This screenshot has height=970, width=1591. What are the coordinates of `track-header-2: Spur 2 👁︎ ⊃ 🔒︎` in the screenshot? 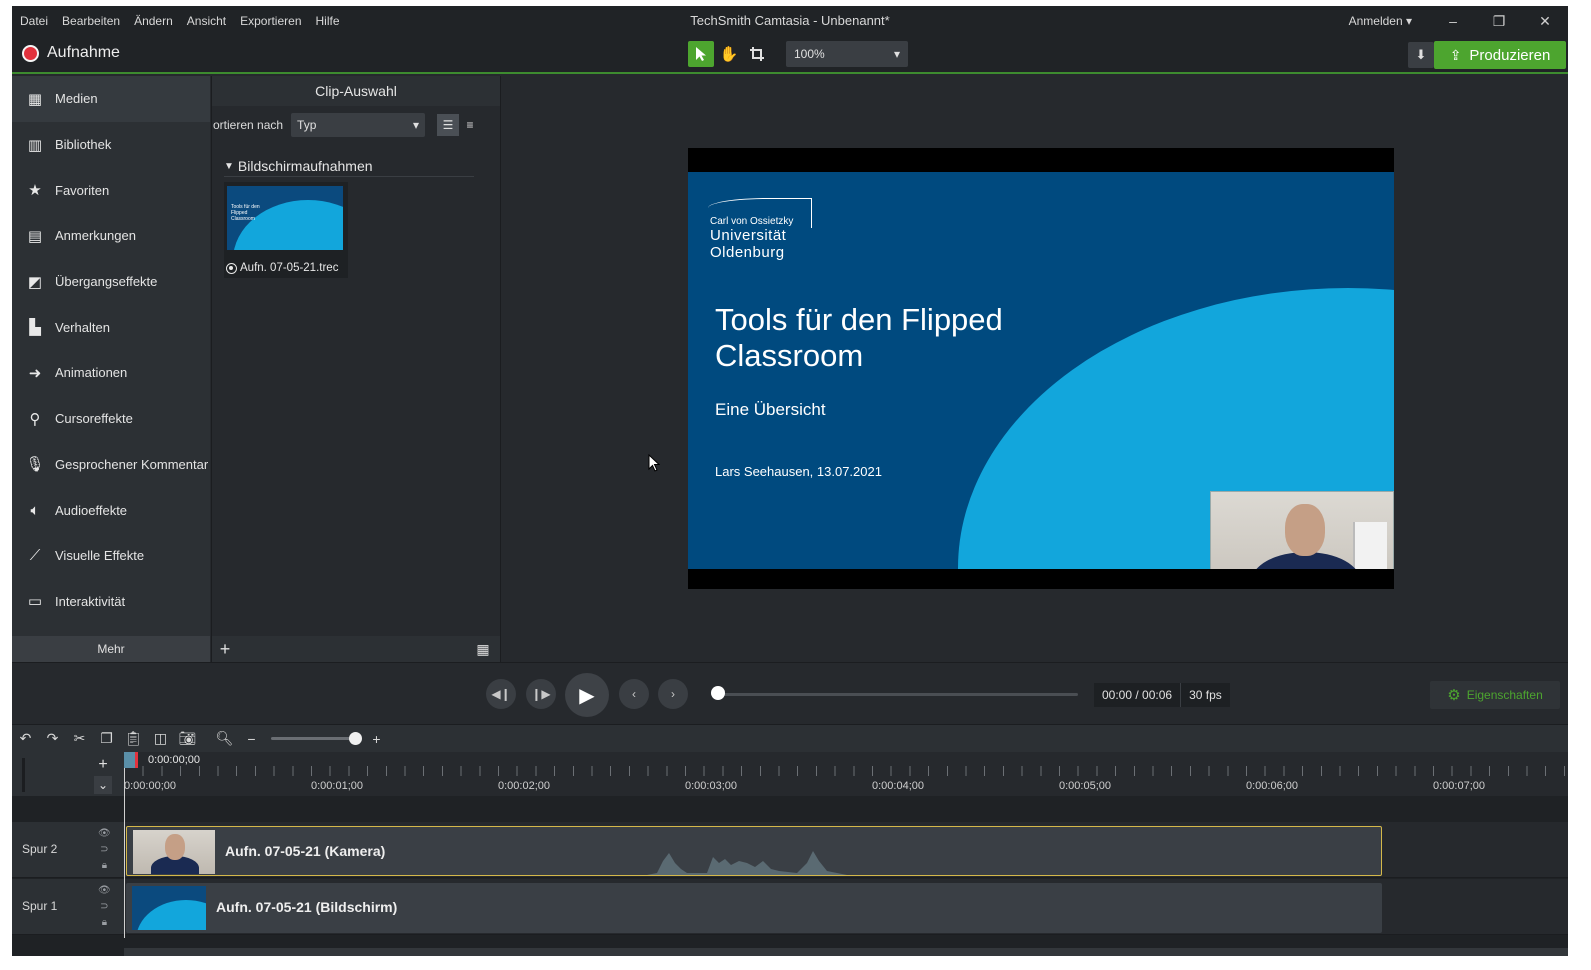 It's located at (68, 850).